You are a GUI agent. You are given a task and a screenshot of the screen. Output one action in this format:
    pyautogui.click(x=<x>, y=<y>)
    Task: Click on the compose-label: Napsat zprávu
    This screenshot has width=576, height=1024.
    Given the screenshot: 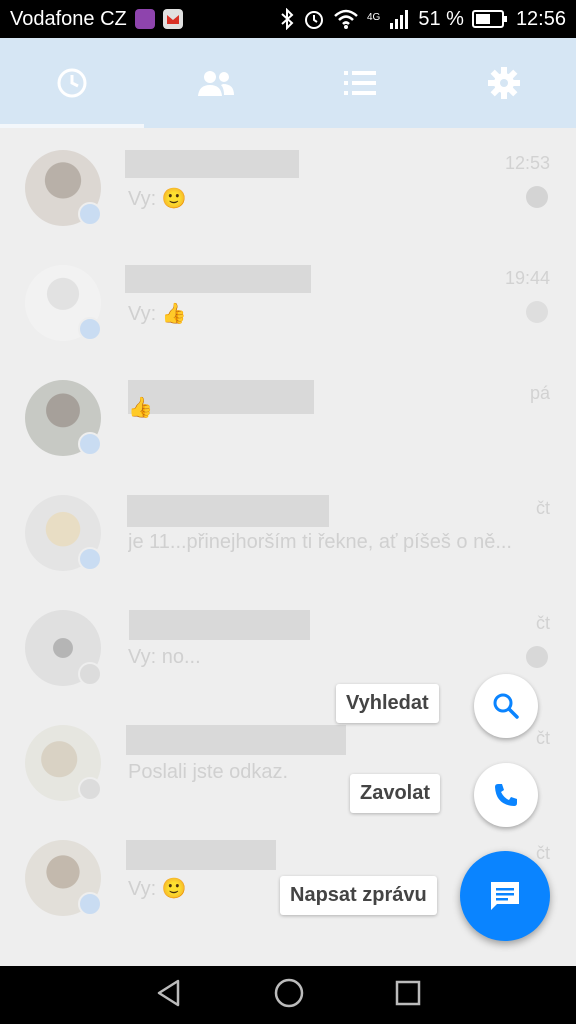 What is the action you would take?
    pyautogui.click(x=358, y=895)
    